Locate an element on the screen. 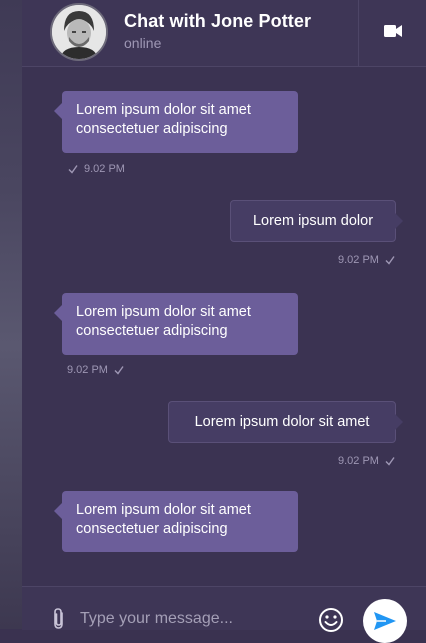 Image resolution: width=426 pixels, height=643 pixels. paperclip-icon is located at coordinates (59, 619).